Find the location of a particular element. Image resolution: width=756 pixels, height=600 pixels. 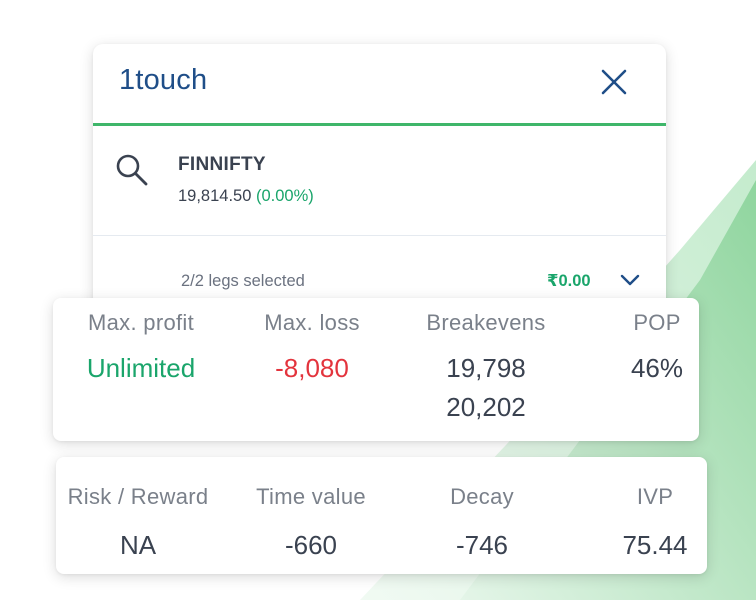

stat-value: NA is located at coordinates (138, 545).